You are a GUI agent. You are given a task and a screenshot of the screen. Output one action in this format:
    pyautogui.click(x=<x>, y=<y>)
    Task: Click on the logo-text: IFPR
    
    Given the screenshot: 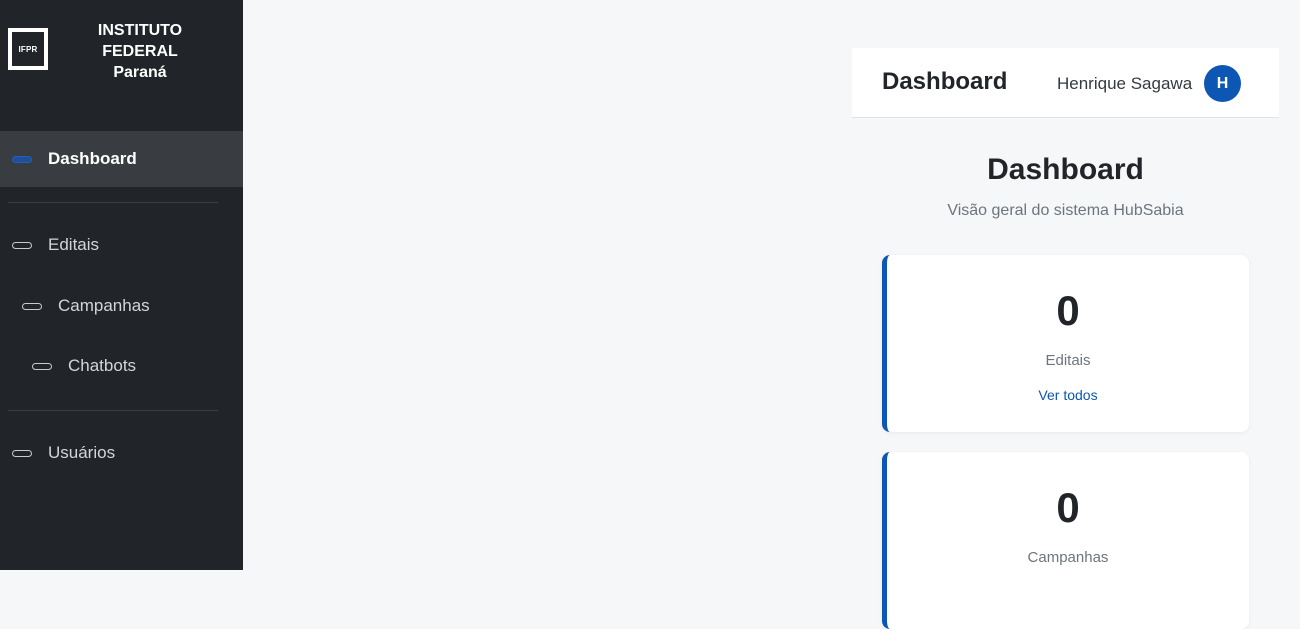 What is the action you would take?
    pyautogui.click(x=28, y=49)
    